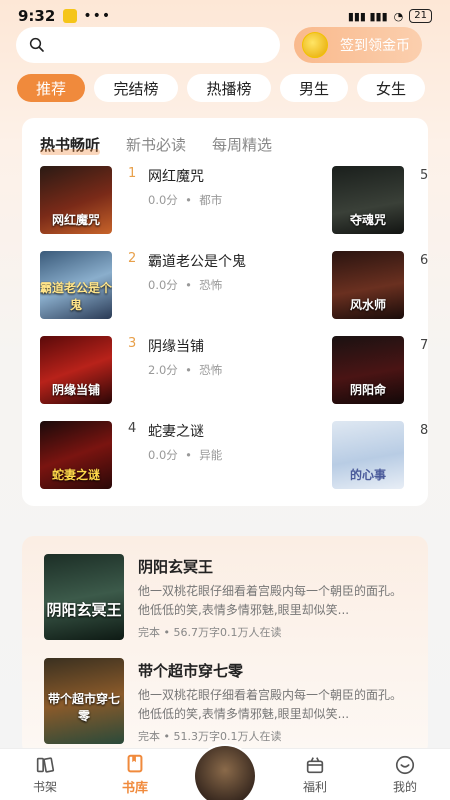  What do you see at coordinates (132, 173) in the screenshot?
I see `rank-number: 1` at bounding box center [132, 173].